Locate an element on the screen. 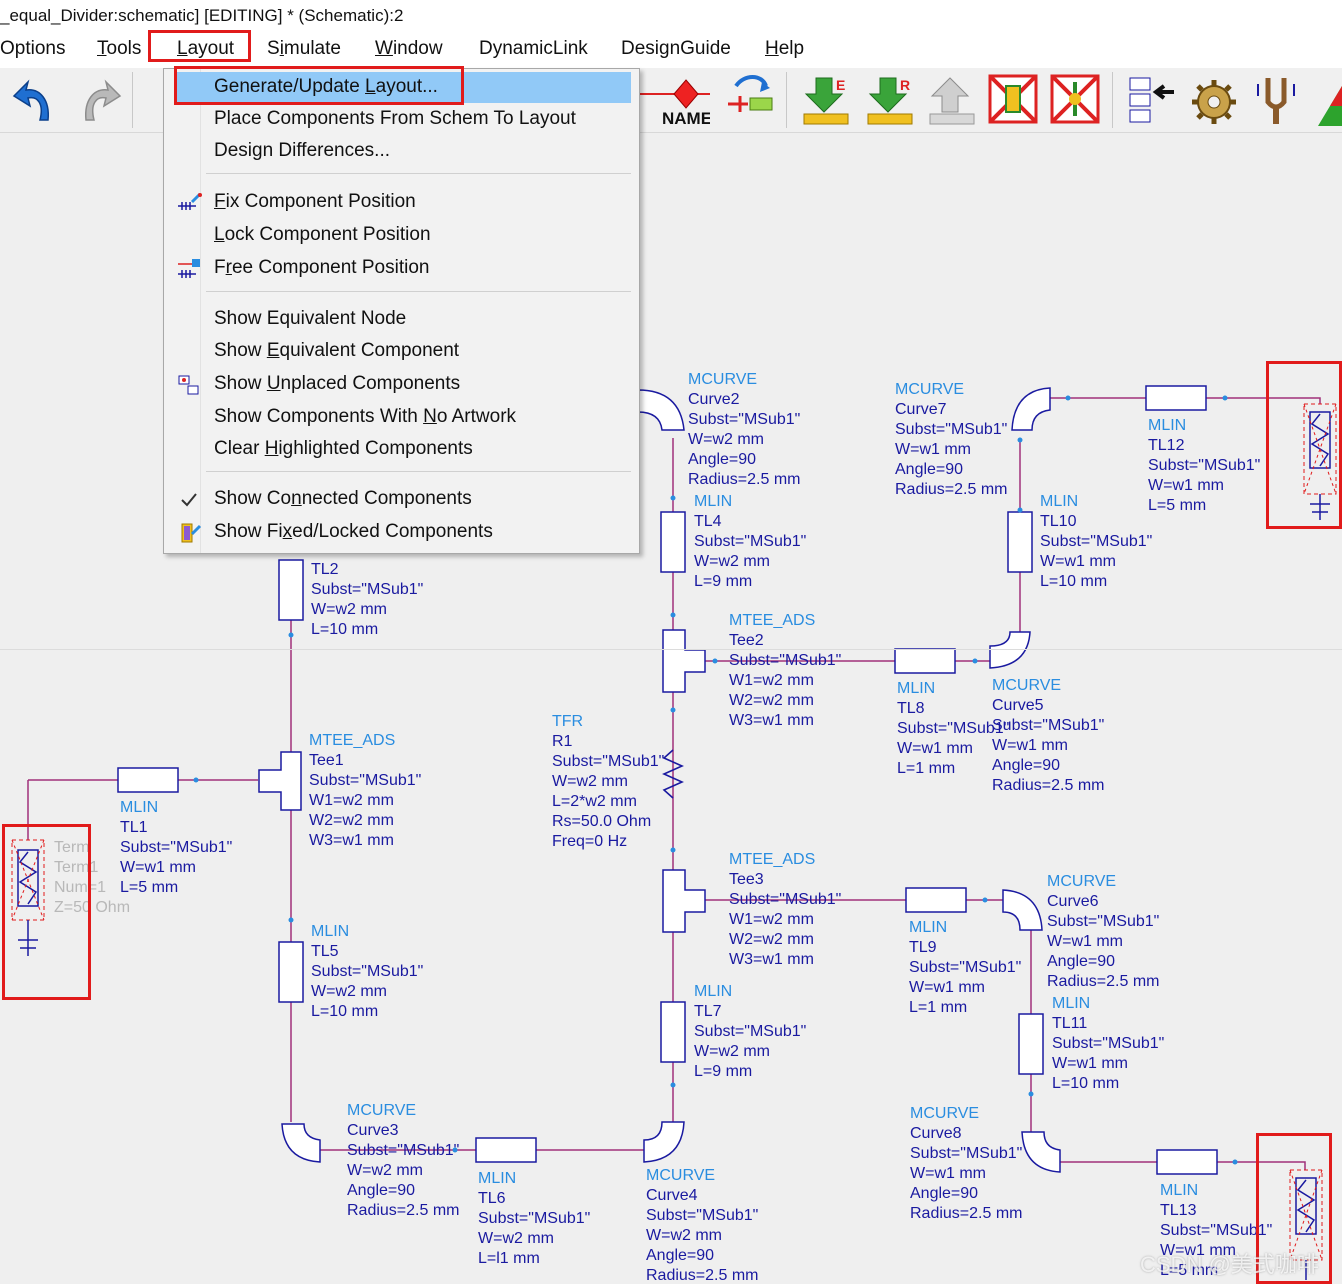 The image size is (1342, 1284). menu-label: Tools is located at coordinates (119, 48).